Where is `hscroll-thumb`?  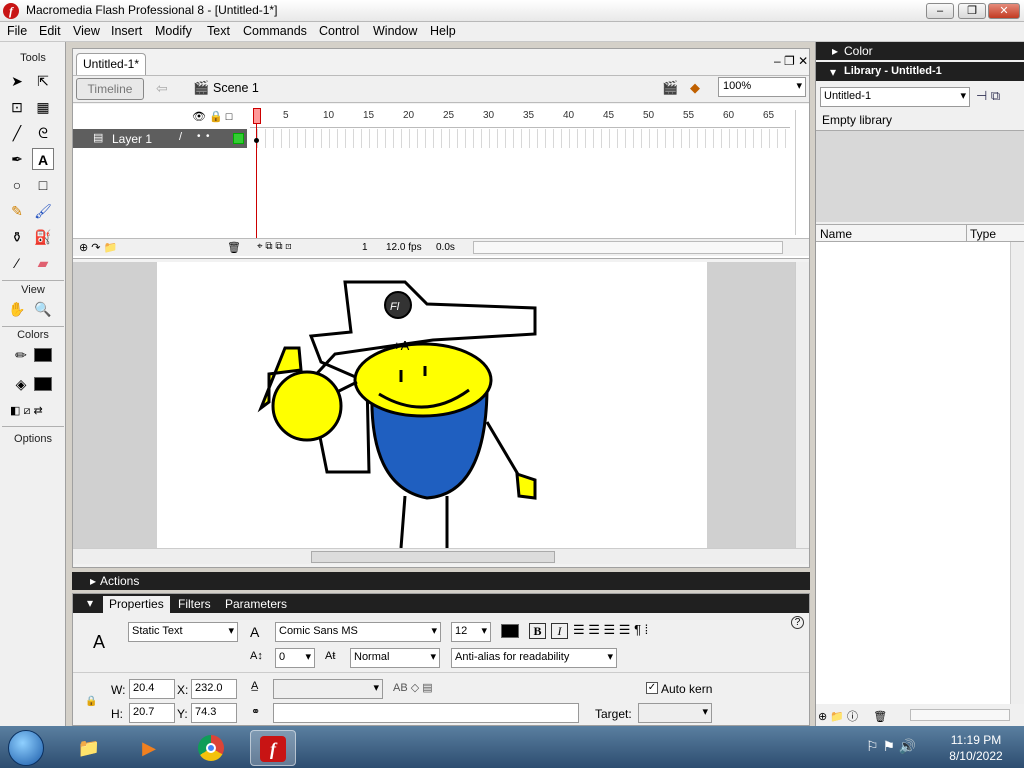 hscroll-thumb is located at coordinates (433, 557).